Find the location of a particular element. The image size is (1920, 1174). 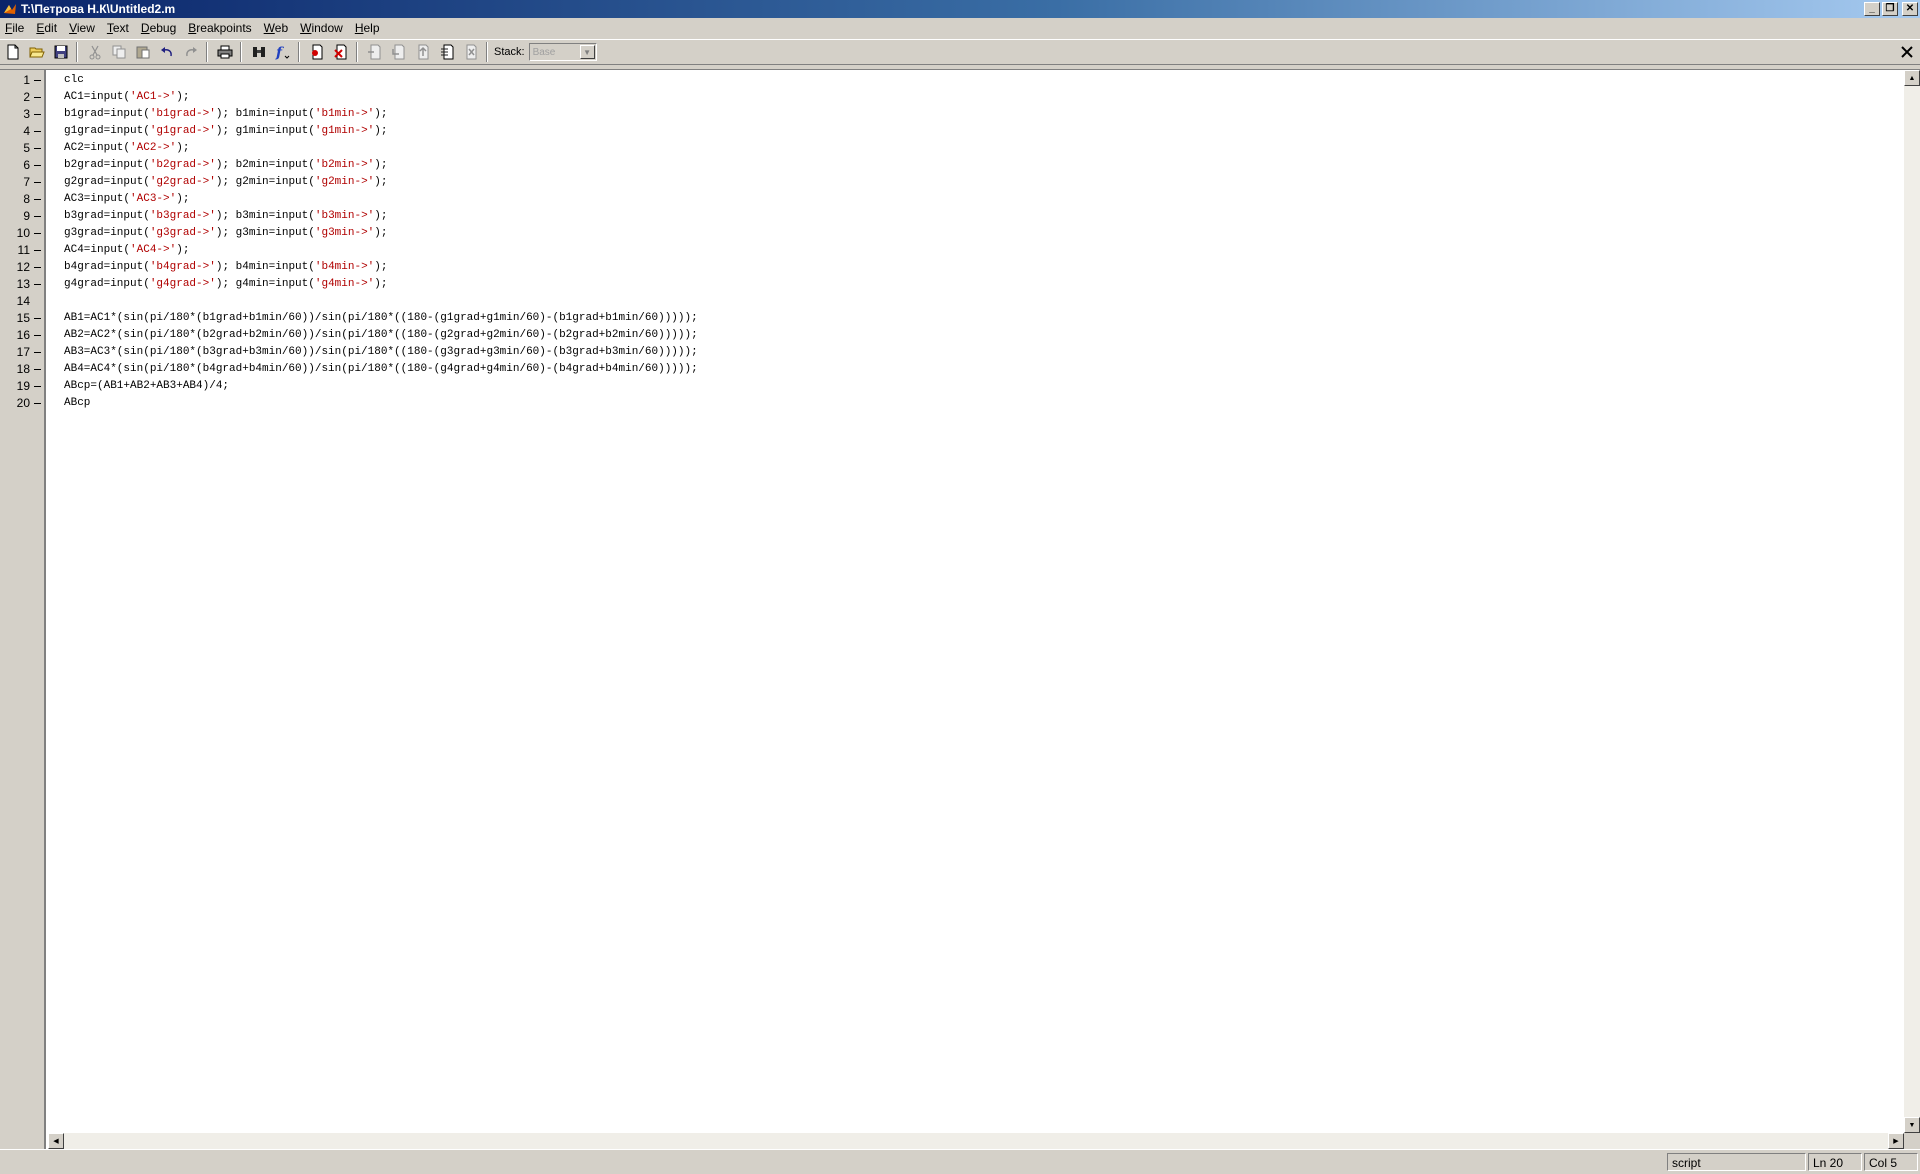

line-number: 12 is located at coordinates (23, 267).